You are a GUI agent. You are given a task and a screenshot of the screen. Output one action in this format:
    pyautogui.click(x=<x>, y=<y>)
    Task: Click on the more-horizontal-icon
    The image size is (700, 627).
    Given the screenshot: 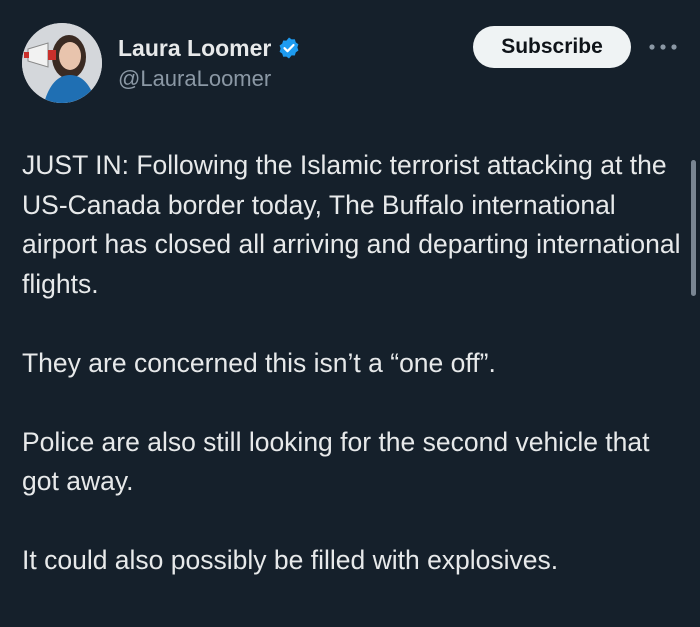 What is the action you would take?
    pyautogui.click(x=663, y=47)
    